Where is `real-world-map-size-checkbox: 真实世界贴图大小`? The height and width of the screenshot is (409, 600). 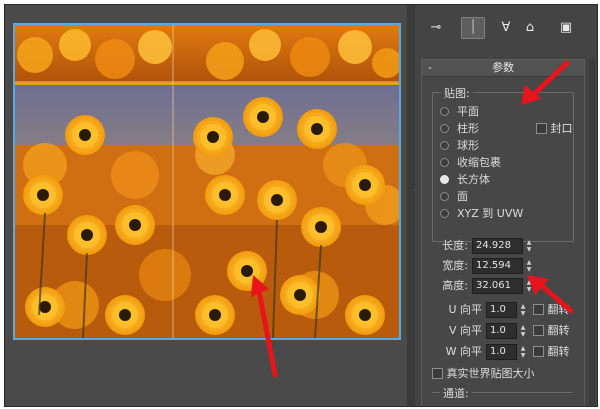 real-world-map-size-checkbox: 真实世界贴图大小 is located at coordinates (483, 374).